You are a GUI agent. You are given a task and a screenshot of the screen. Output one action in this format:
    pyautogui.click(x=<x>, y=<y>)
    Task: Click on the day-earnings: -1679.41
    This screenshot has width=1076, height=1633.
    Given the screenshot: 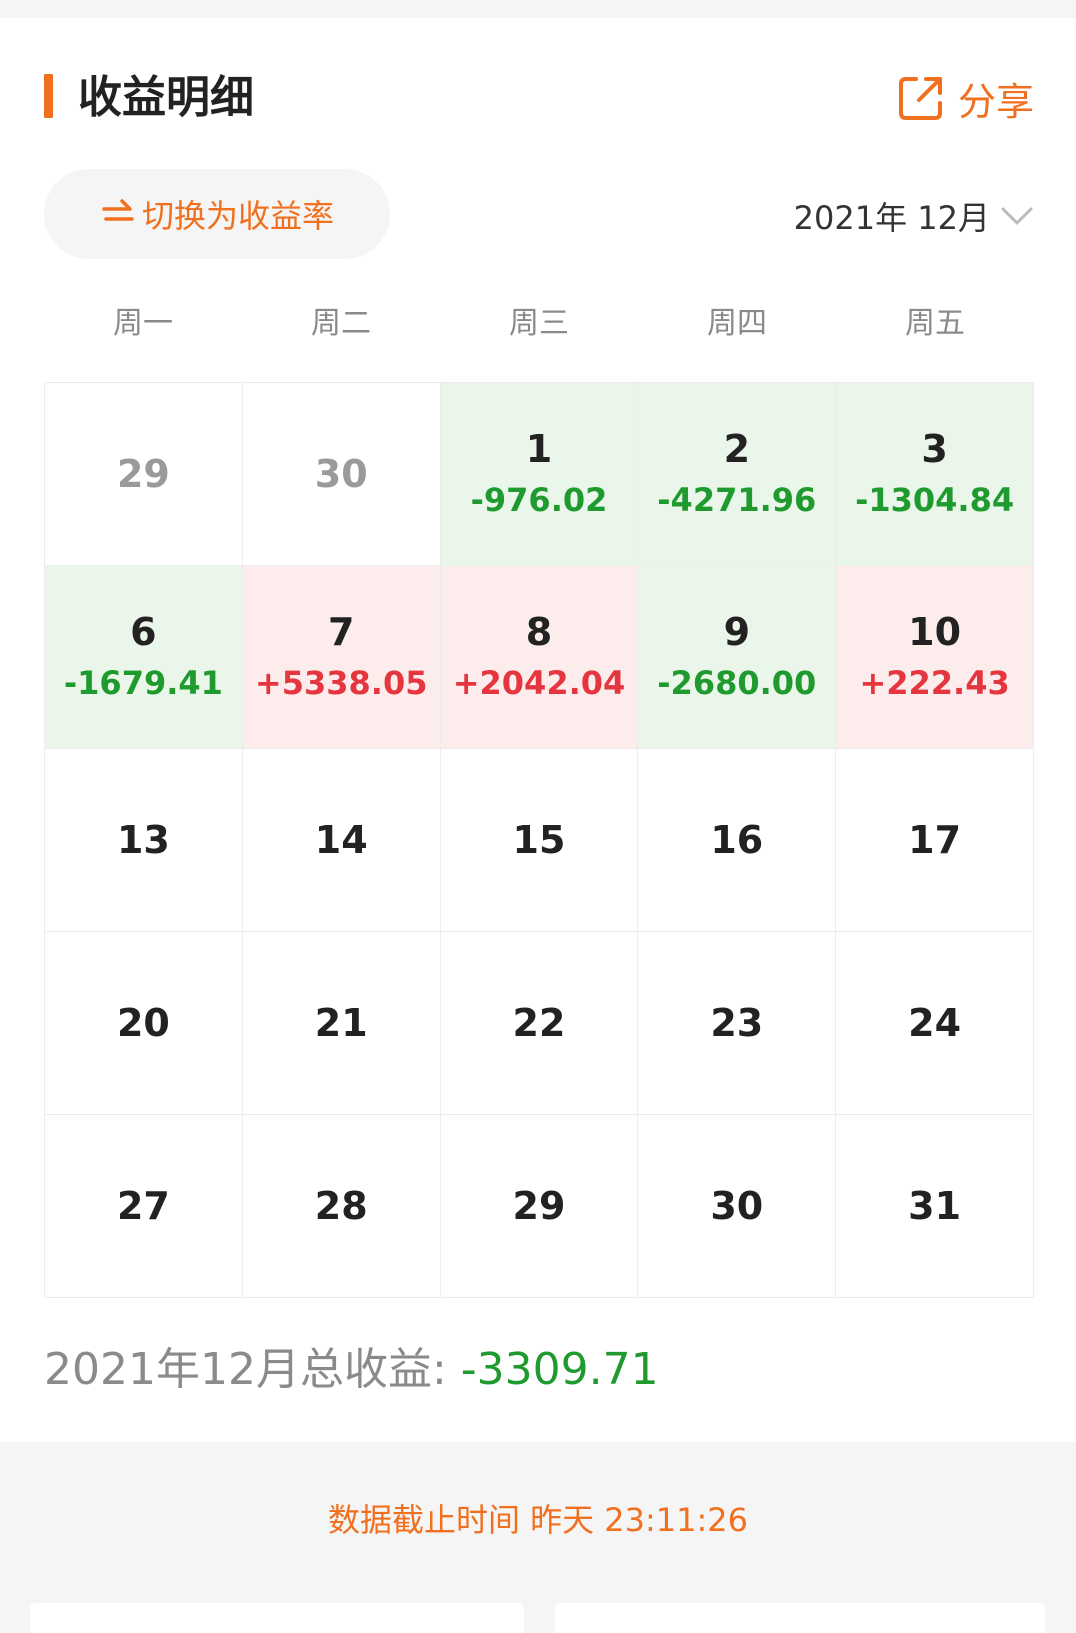 What is the action you would take?
    pyautogui.click(x=143, y=683)
    